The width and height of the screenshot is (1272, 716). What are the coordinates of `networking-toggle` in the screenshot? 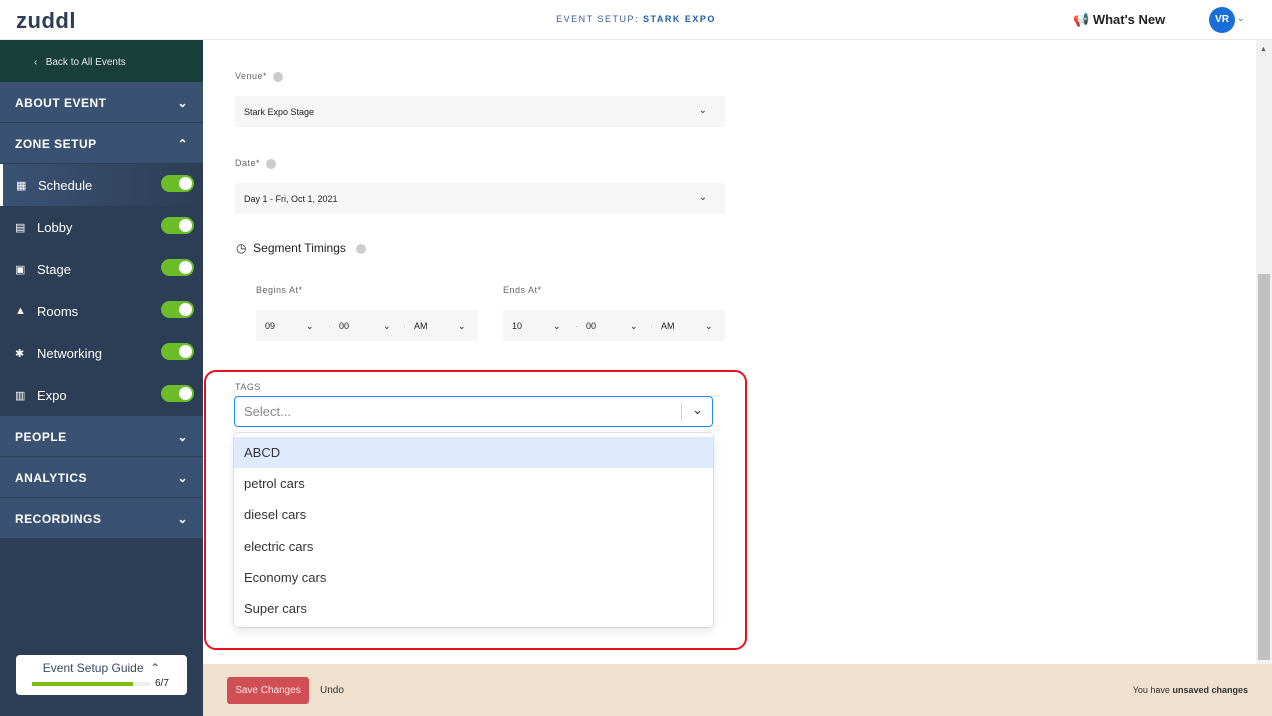 It's located at (177, 351).